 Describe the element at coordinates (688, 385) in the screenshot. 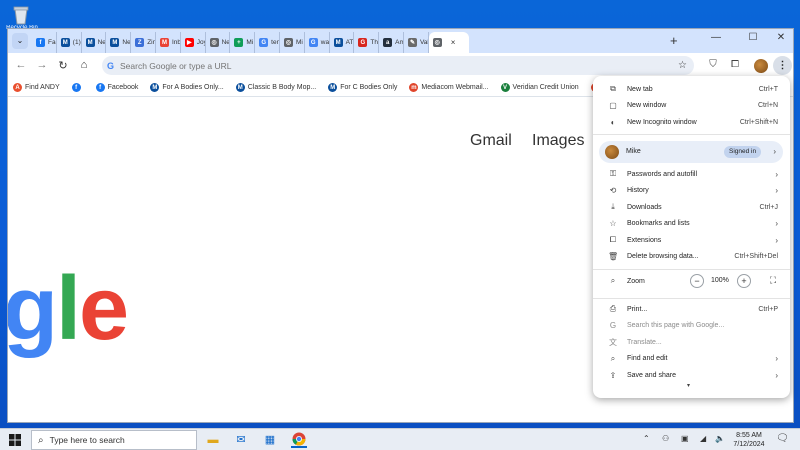

I see `scroll-down-icon: ▾` at that location.